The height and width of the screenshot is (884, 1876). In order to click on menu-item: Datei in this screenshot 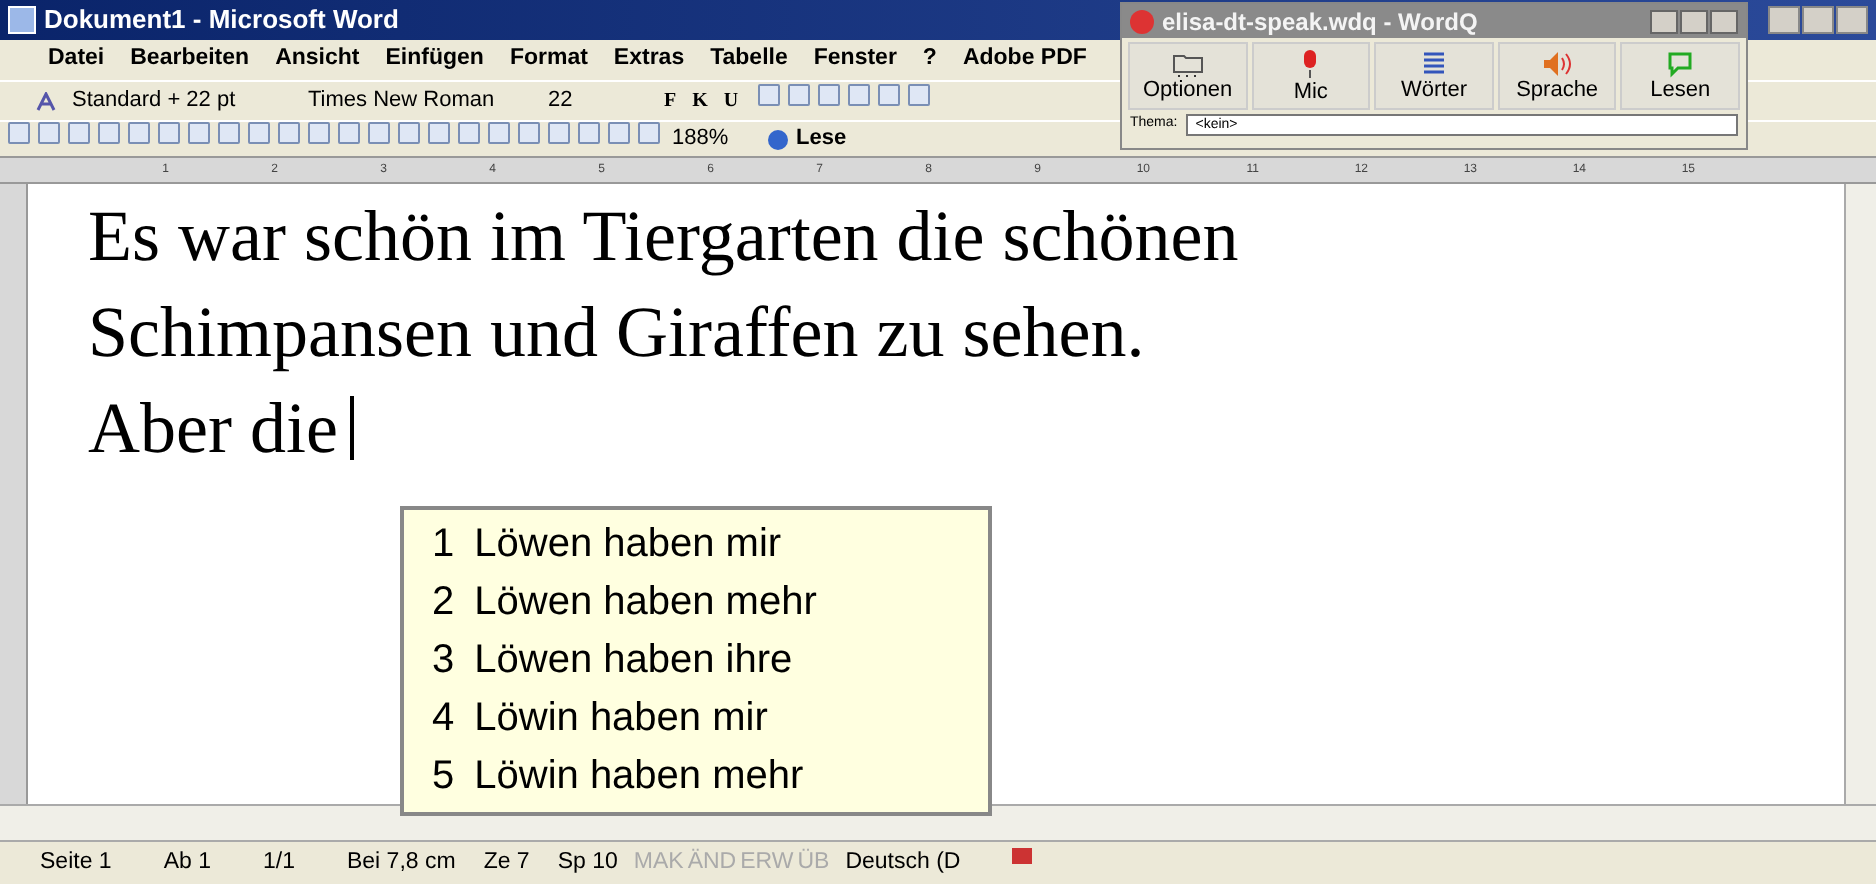, I will do `click(76, 60)`.